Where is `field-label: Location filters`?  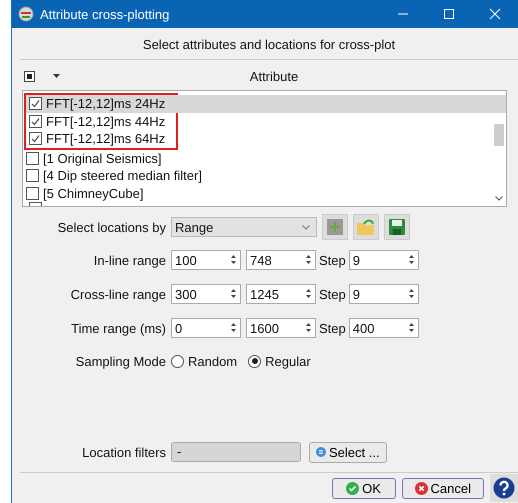
field-label: Location filters is located at coordinates (123, 452).